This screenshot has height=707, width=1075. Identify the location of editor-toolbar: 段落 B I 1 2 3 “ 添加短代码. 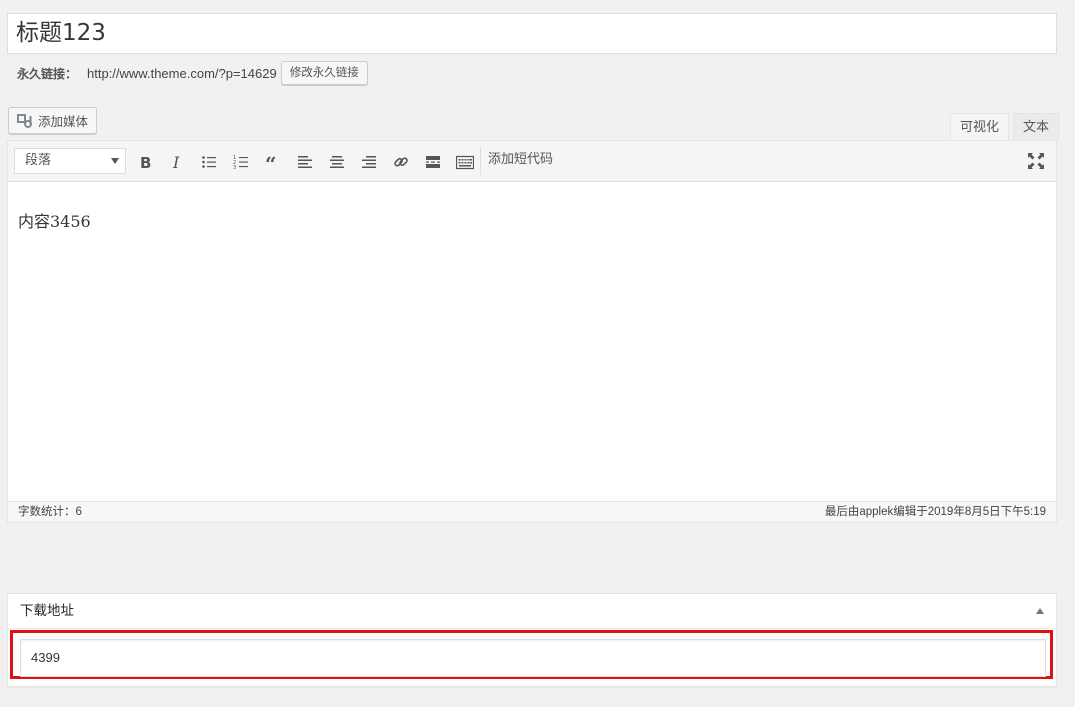
(532, 161).